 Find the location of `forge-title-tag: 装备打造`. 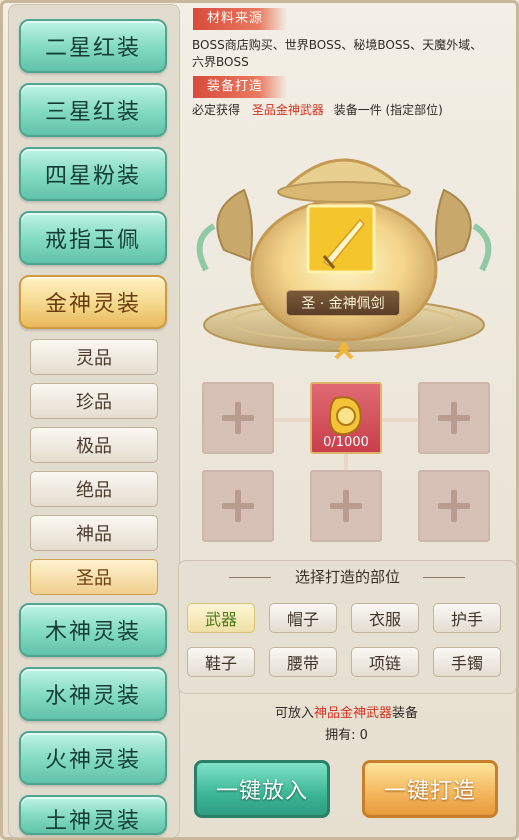

forge-title-tag: 装备打造 is located at coordinates (240, 87).